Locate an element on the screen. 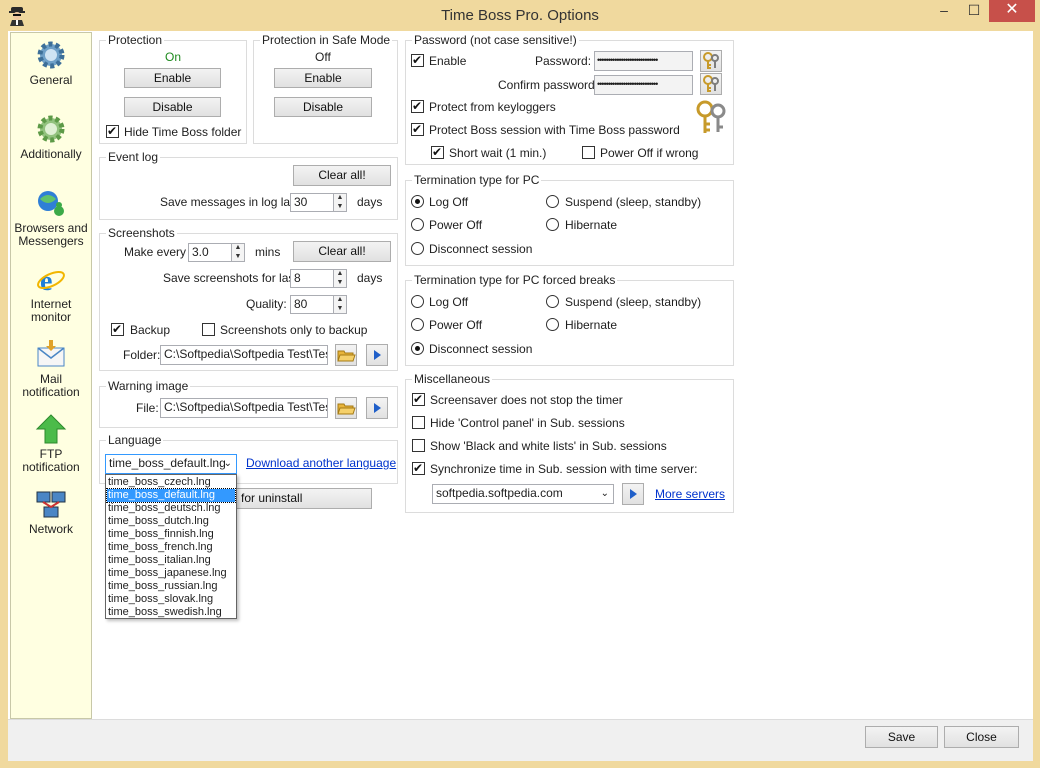 The image size is (1040, 768). term-hibernate-radio is located at coordinates (552, 224).